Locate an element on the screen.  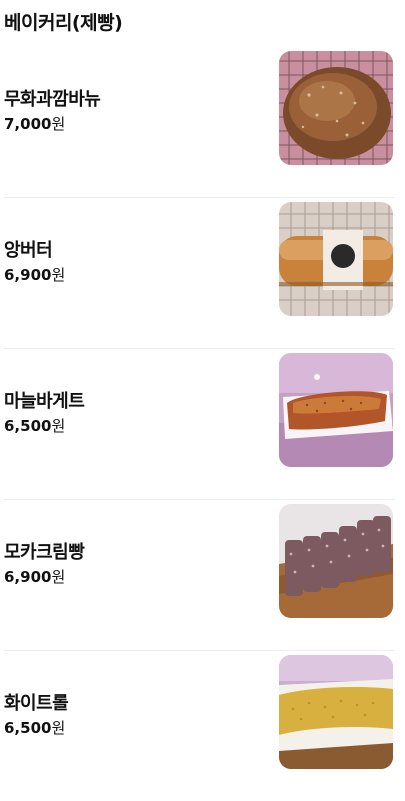
menu-item-price: 7,000원 is located at coordinates (34, 123).